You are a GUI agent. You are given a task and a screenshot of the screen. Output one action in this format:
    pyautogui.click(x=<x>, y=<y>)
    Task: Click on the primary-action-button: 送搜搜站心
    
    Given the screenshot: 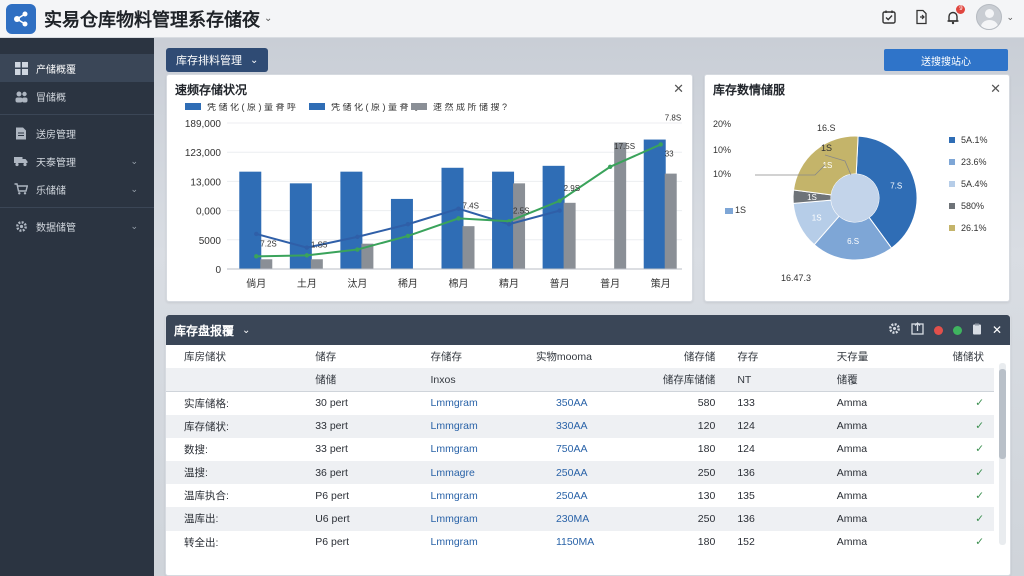 What is the action you would take?
    pyautogui.click(x=946, y=60)
    